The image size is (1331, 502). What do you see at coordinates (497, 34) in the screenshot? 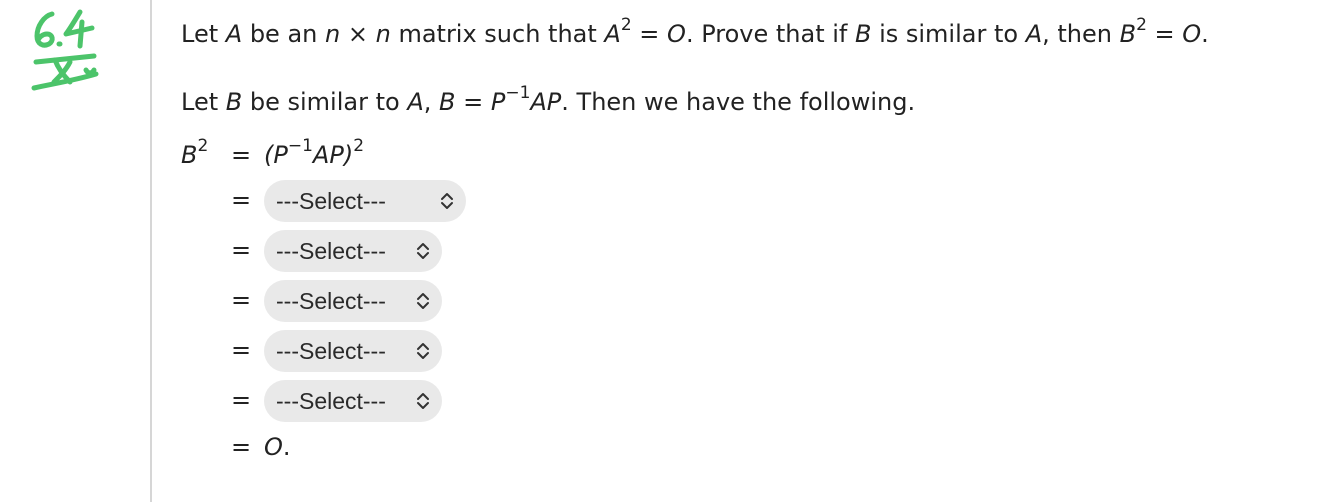
I see `problem-text: matrix such that` at bounding box center [497, 34].